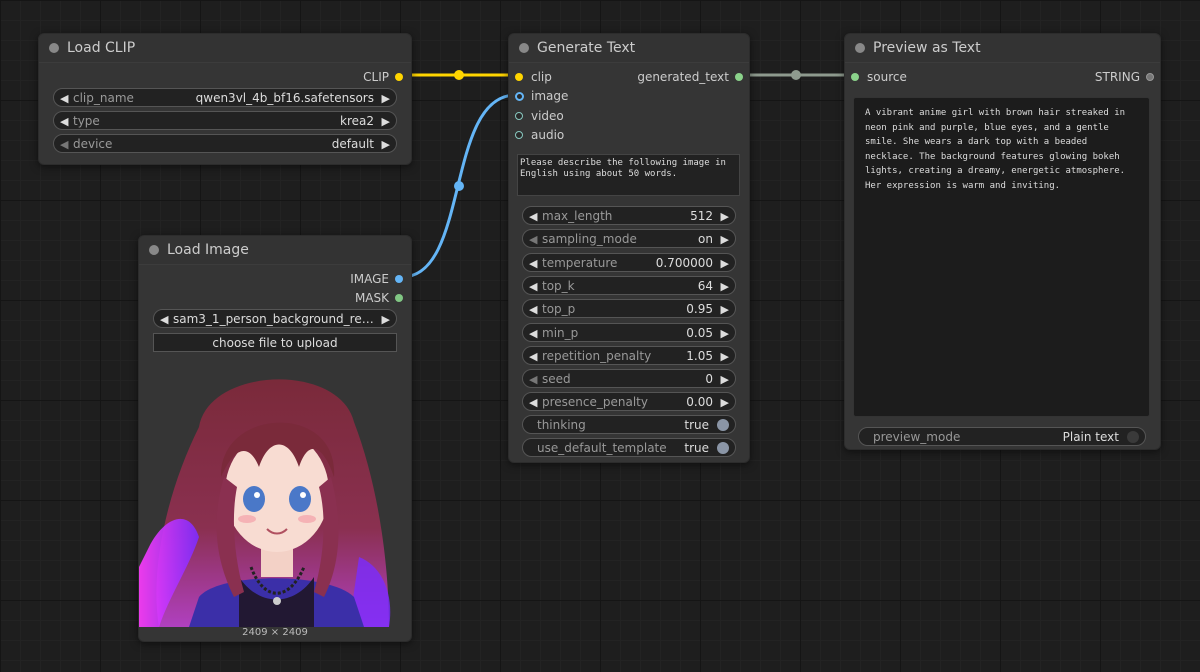 Image resolution: width=1200 pixels, height=672 pixels. What do you see at coordinates (1002, 436) in the screenshot?
I see `preview-mode-toggle: preview_mode Plain text` at bounding box center [1002, 436].